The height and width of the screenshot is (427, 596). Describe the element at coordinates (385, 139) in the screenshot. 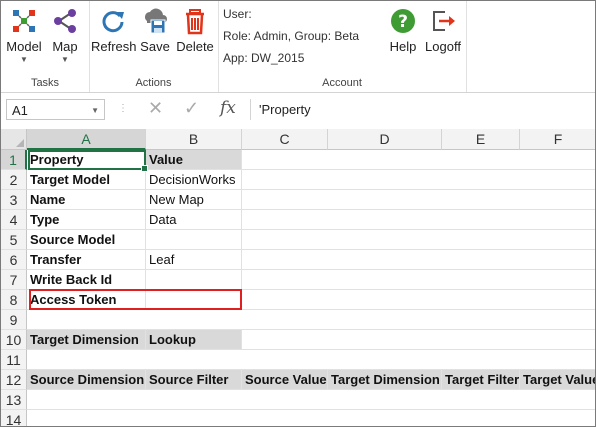

I see `column-header-d: D` at that location.